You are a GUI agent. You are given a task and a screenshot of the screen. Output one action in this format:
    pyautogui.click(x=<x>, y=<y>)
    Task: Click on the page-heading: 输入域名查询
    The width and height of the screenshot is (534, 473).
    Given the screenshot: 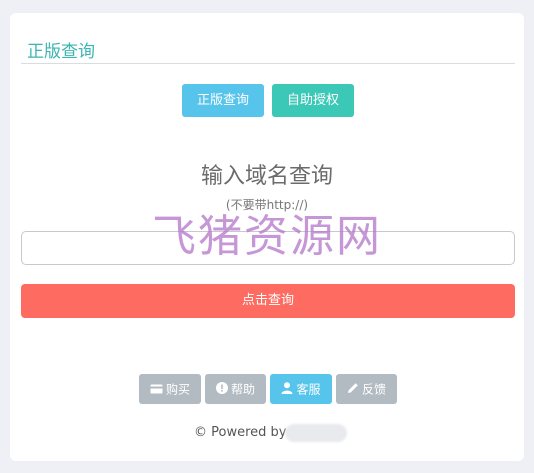 What is the action you would take?
    pyautogui.click(x=266, y=176)
    